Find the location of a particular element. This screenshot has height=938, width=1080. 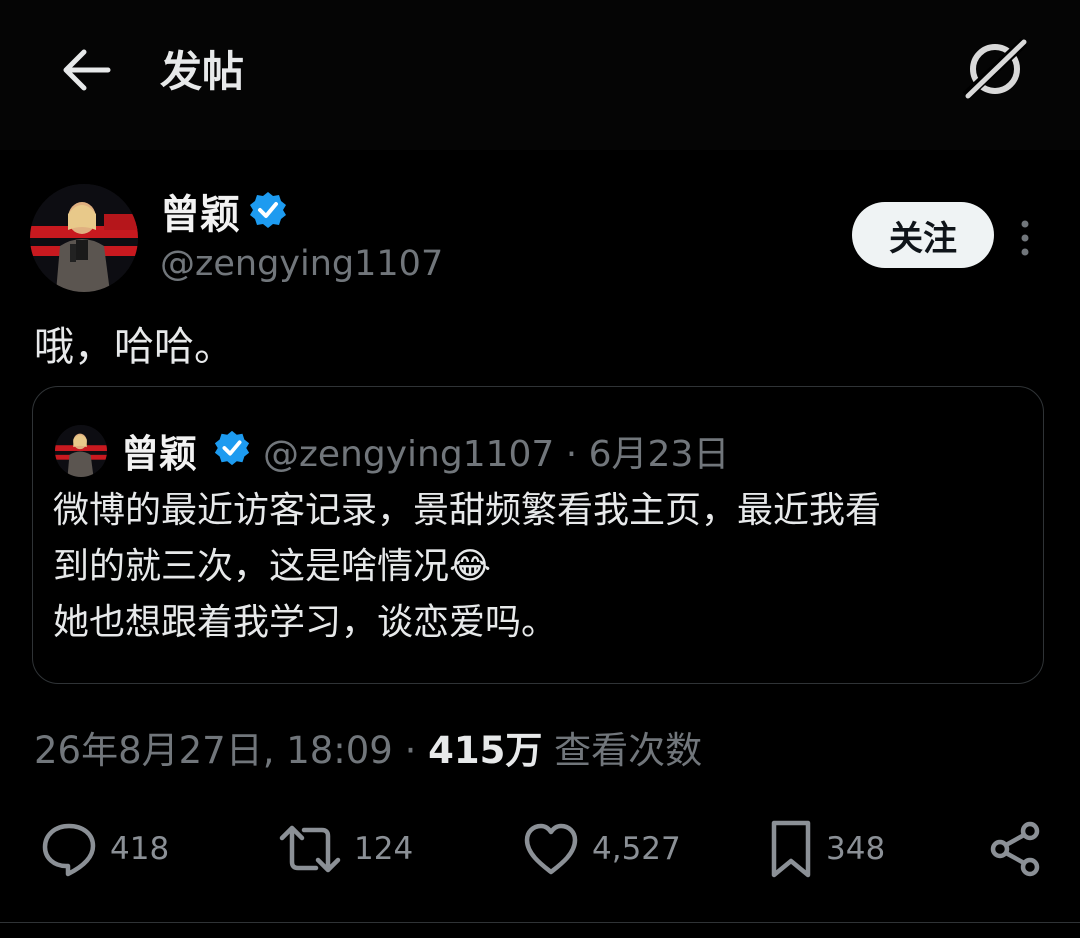

heart-icon is located at coordinates (551, 849).